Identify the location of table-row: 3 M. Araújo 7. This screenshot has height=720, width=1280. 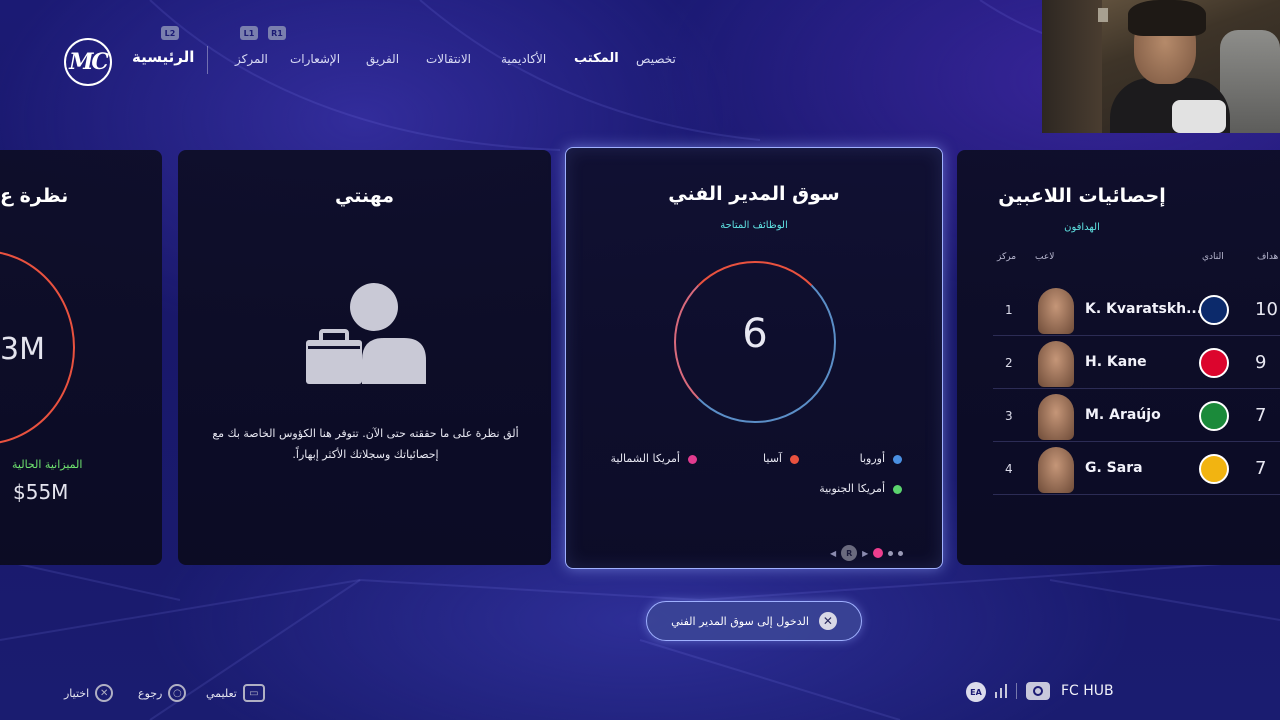
(1136, 415).